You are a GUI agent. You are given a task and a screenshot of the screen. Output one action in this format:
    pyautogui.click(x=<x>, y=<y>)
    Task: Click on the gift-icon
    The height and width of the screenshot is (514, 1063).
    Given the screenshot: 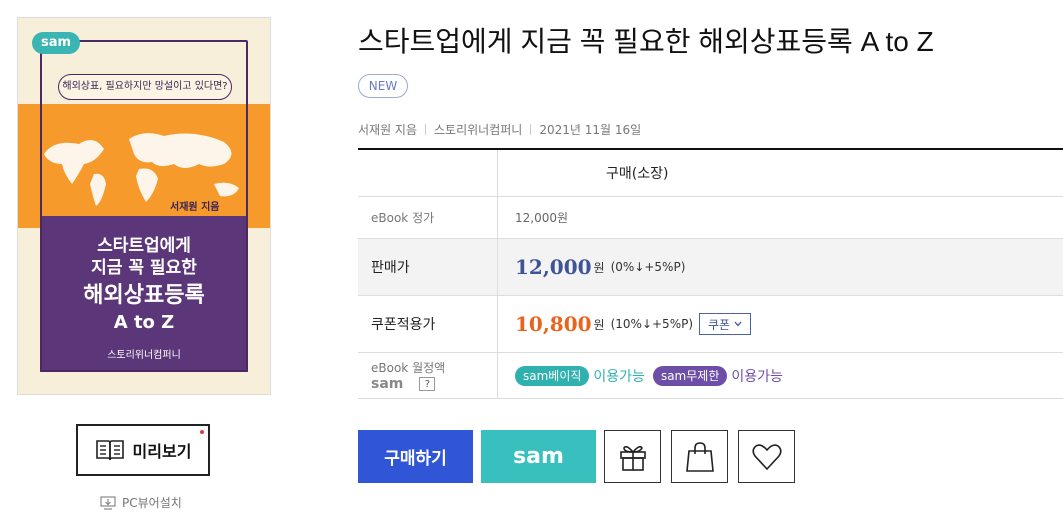 What is the action you would take?
    pyautogui.click(x=632, y=458)
    